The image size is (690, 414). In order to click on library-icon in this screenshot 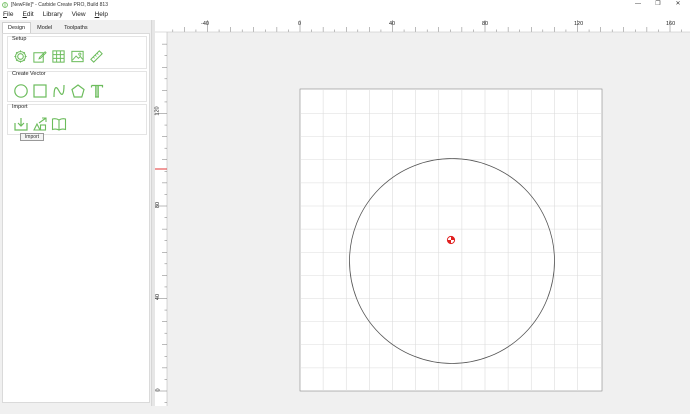, I will do `click(58, 123)`.